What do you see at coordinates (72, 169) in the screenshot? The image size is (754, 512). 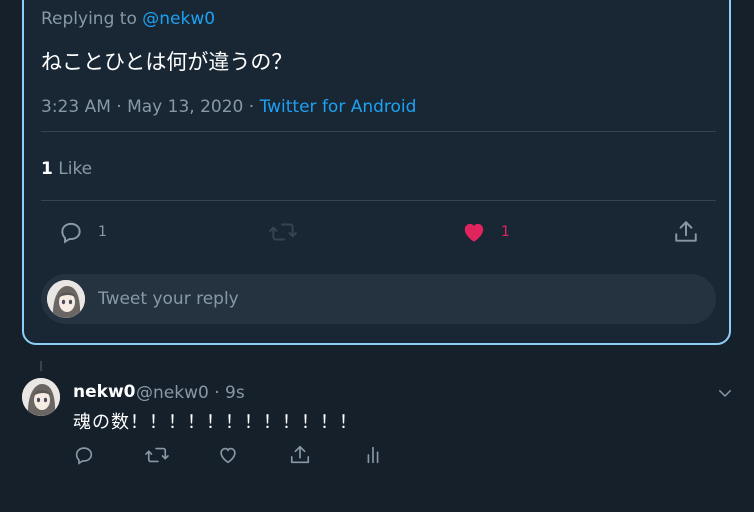 I see `likes-label: Like` at bounding box center [72, 169].